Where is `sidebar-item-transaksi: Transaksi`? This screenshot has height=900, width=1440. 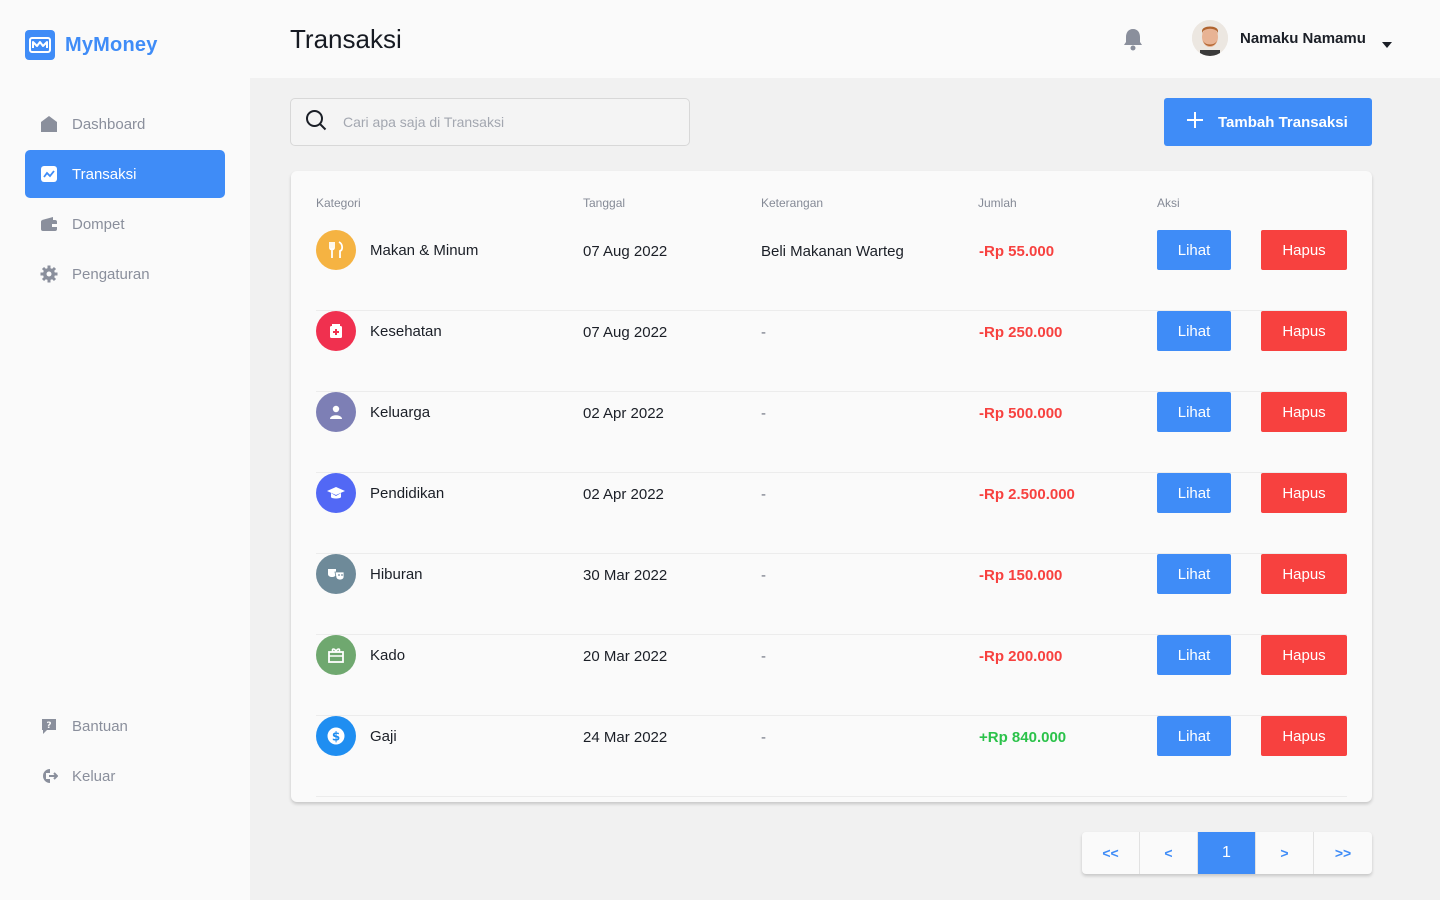
sidebar-item-transaksi: Transaksi is located at coordinates (125, 174).